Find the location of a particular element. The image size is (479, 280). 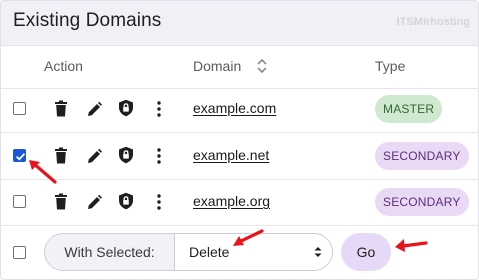

column-header-domain: Domain is located at coordinates (217, 66).